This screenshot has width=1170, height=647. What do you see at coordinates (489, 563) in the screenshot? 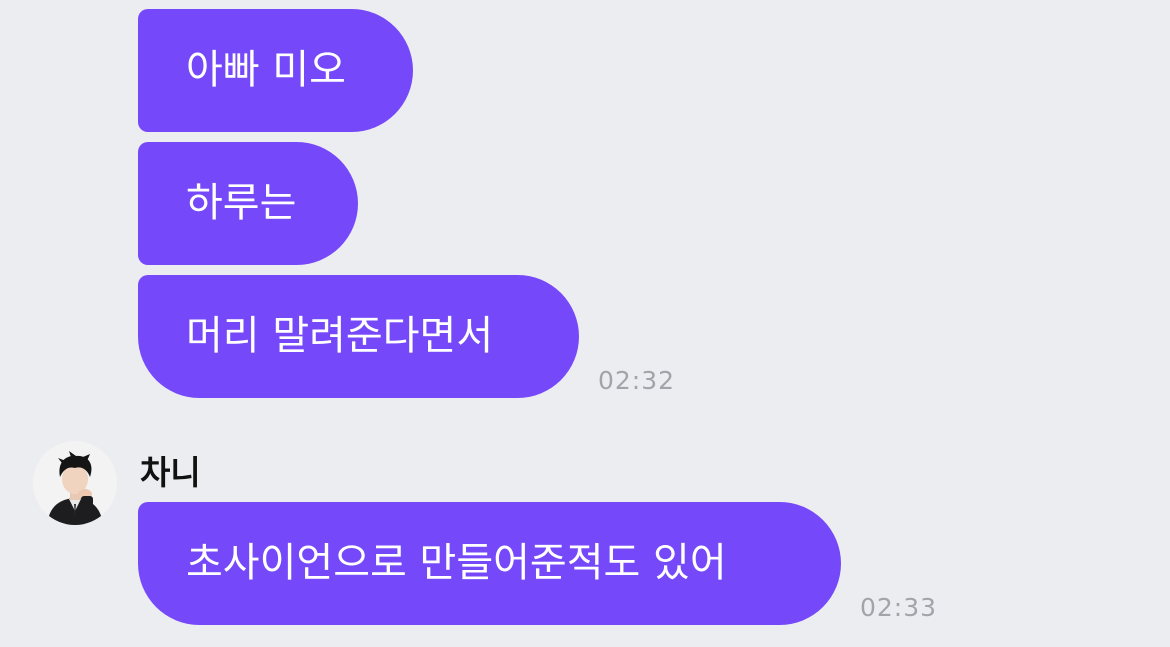
I see `message-bubble: 초사이언으로 만들어준적도 있어` at bounding box center [489, 563].